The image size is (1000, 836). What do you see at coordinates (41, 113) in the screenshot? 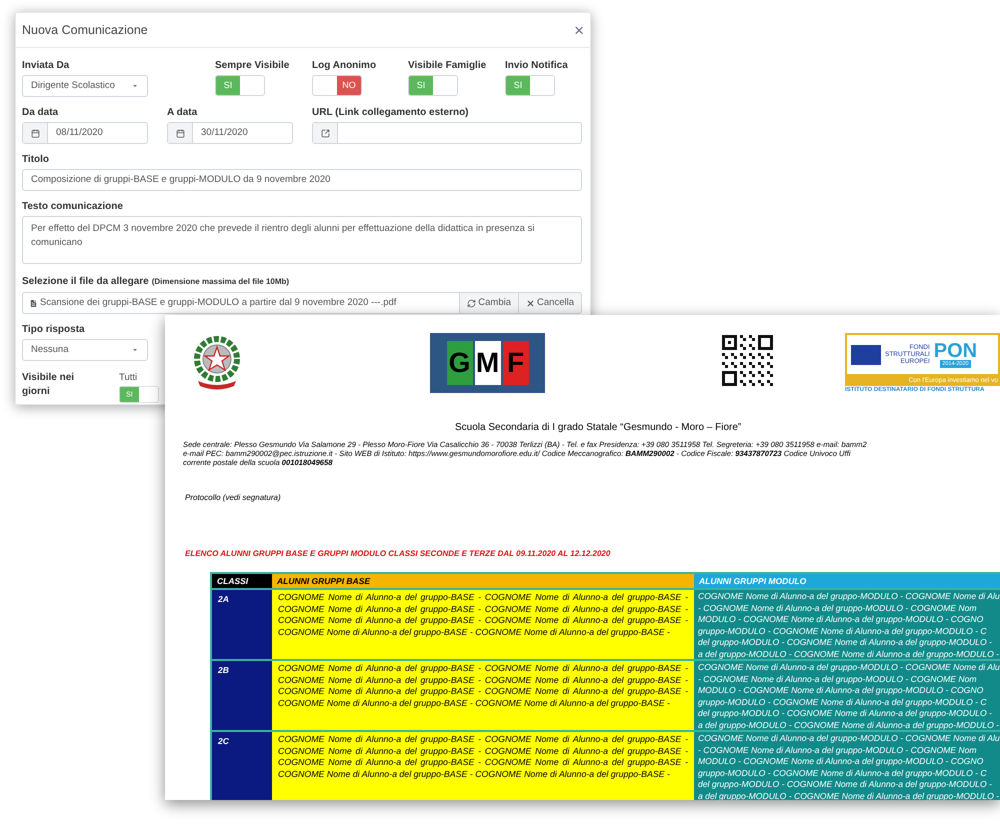
I see `field-label: Da data` at bounding box center [41, 113].